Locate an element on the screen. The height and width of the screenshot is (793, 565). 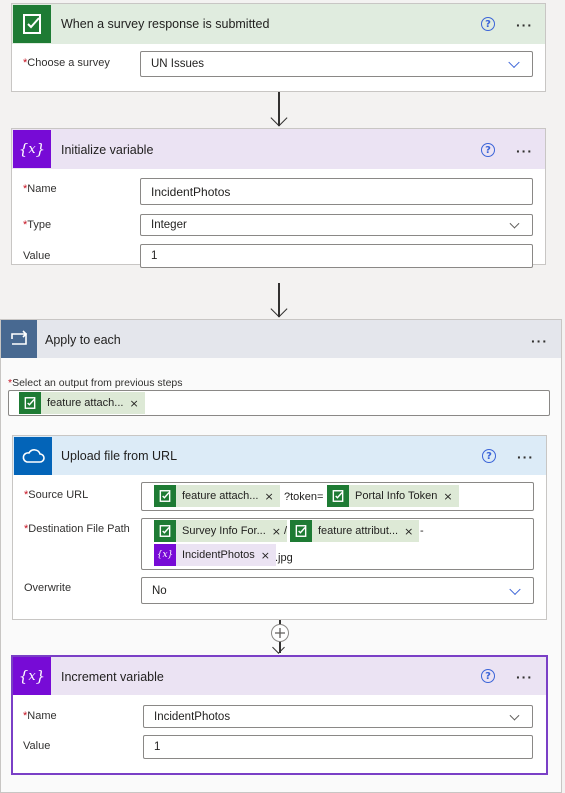
dynamic-token: {x} IncidentPhotos × is located at coordinates (215, 555).